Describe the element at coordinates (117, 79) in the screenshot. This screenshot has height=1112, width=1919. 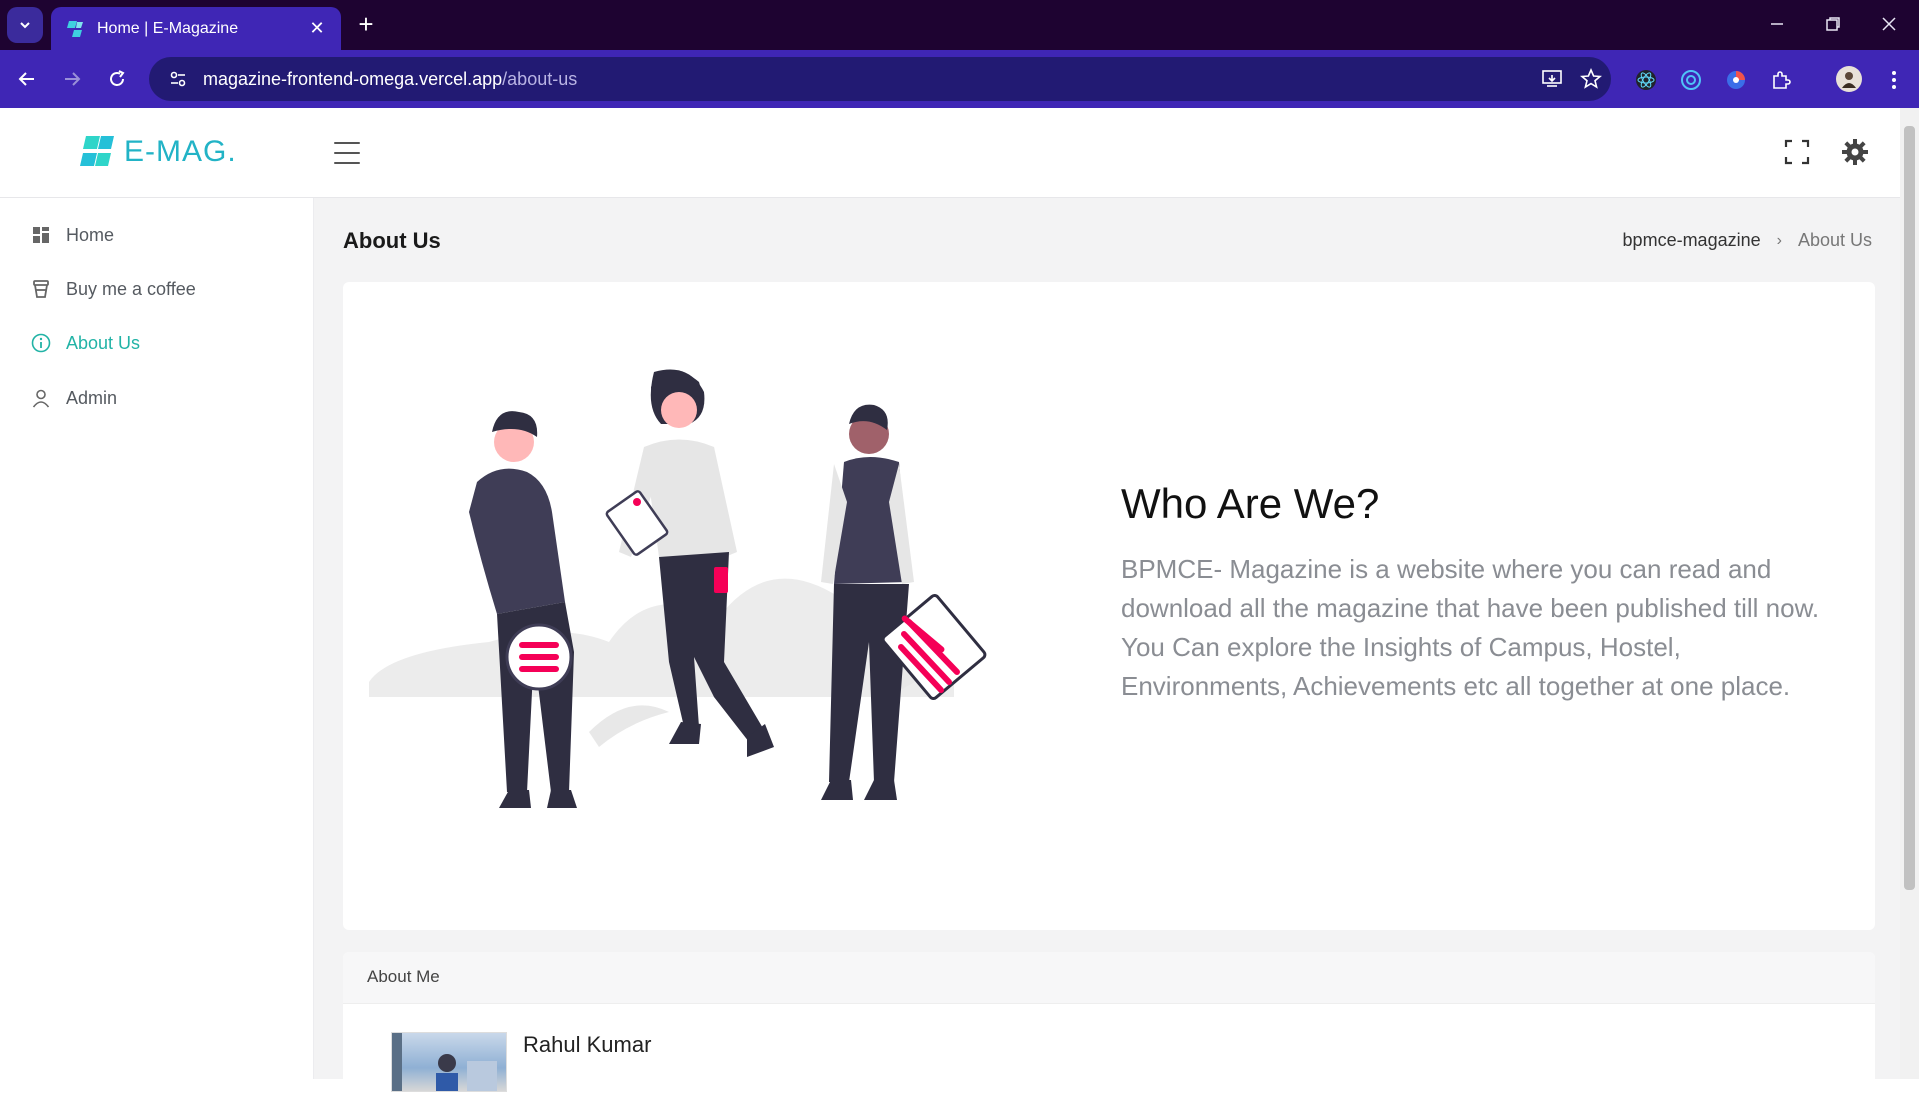
I see `reload-icon` at that location.